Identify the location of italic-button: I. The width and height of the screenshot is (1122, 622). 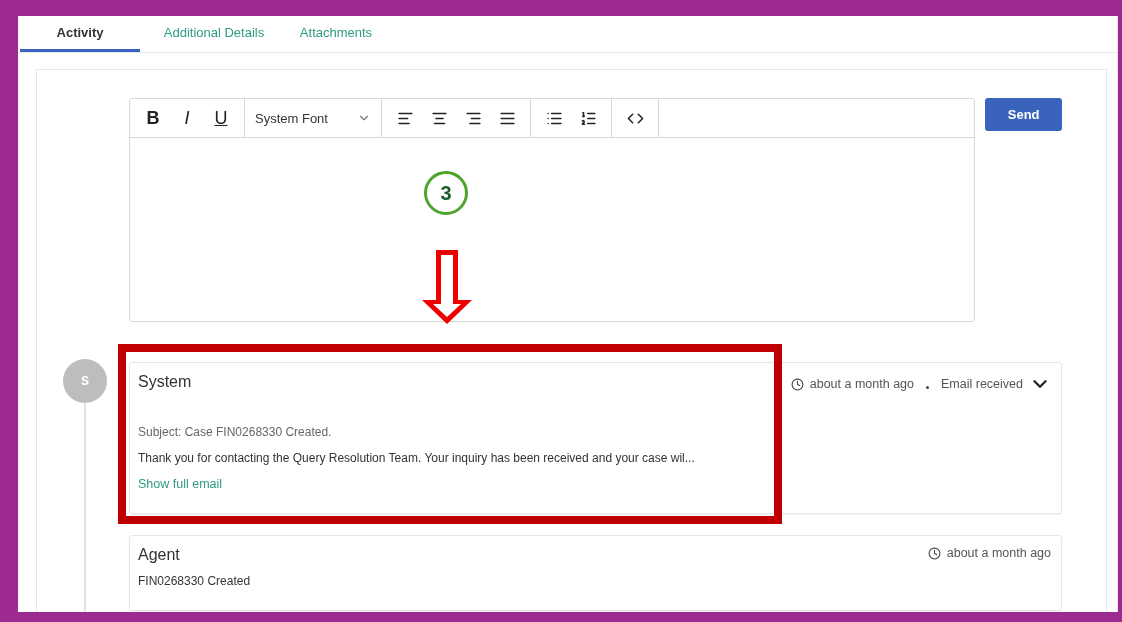
(187, 118).